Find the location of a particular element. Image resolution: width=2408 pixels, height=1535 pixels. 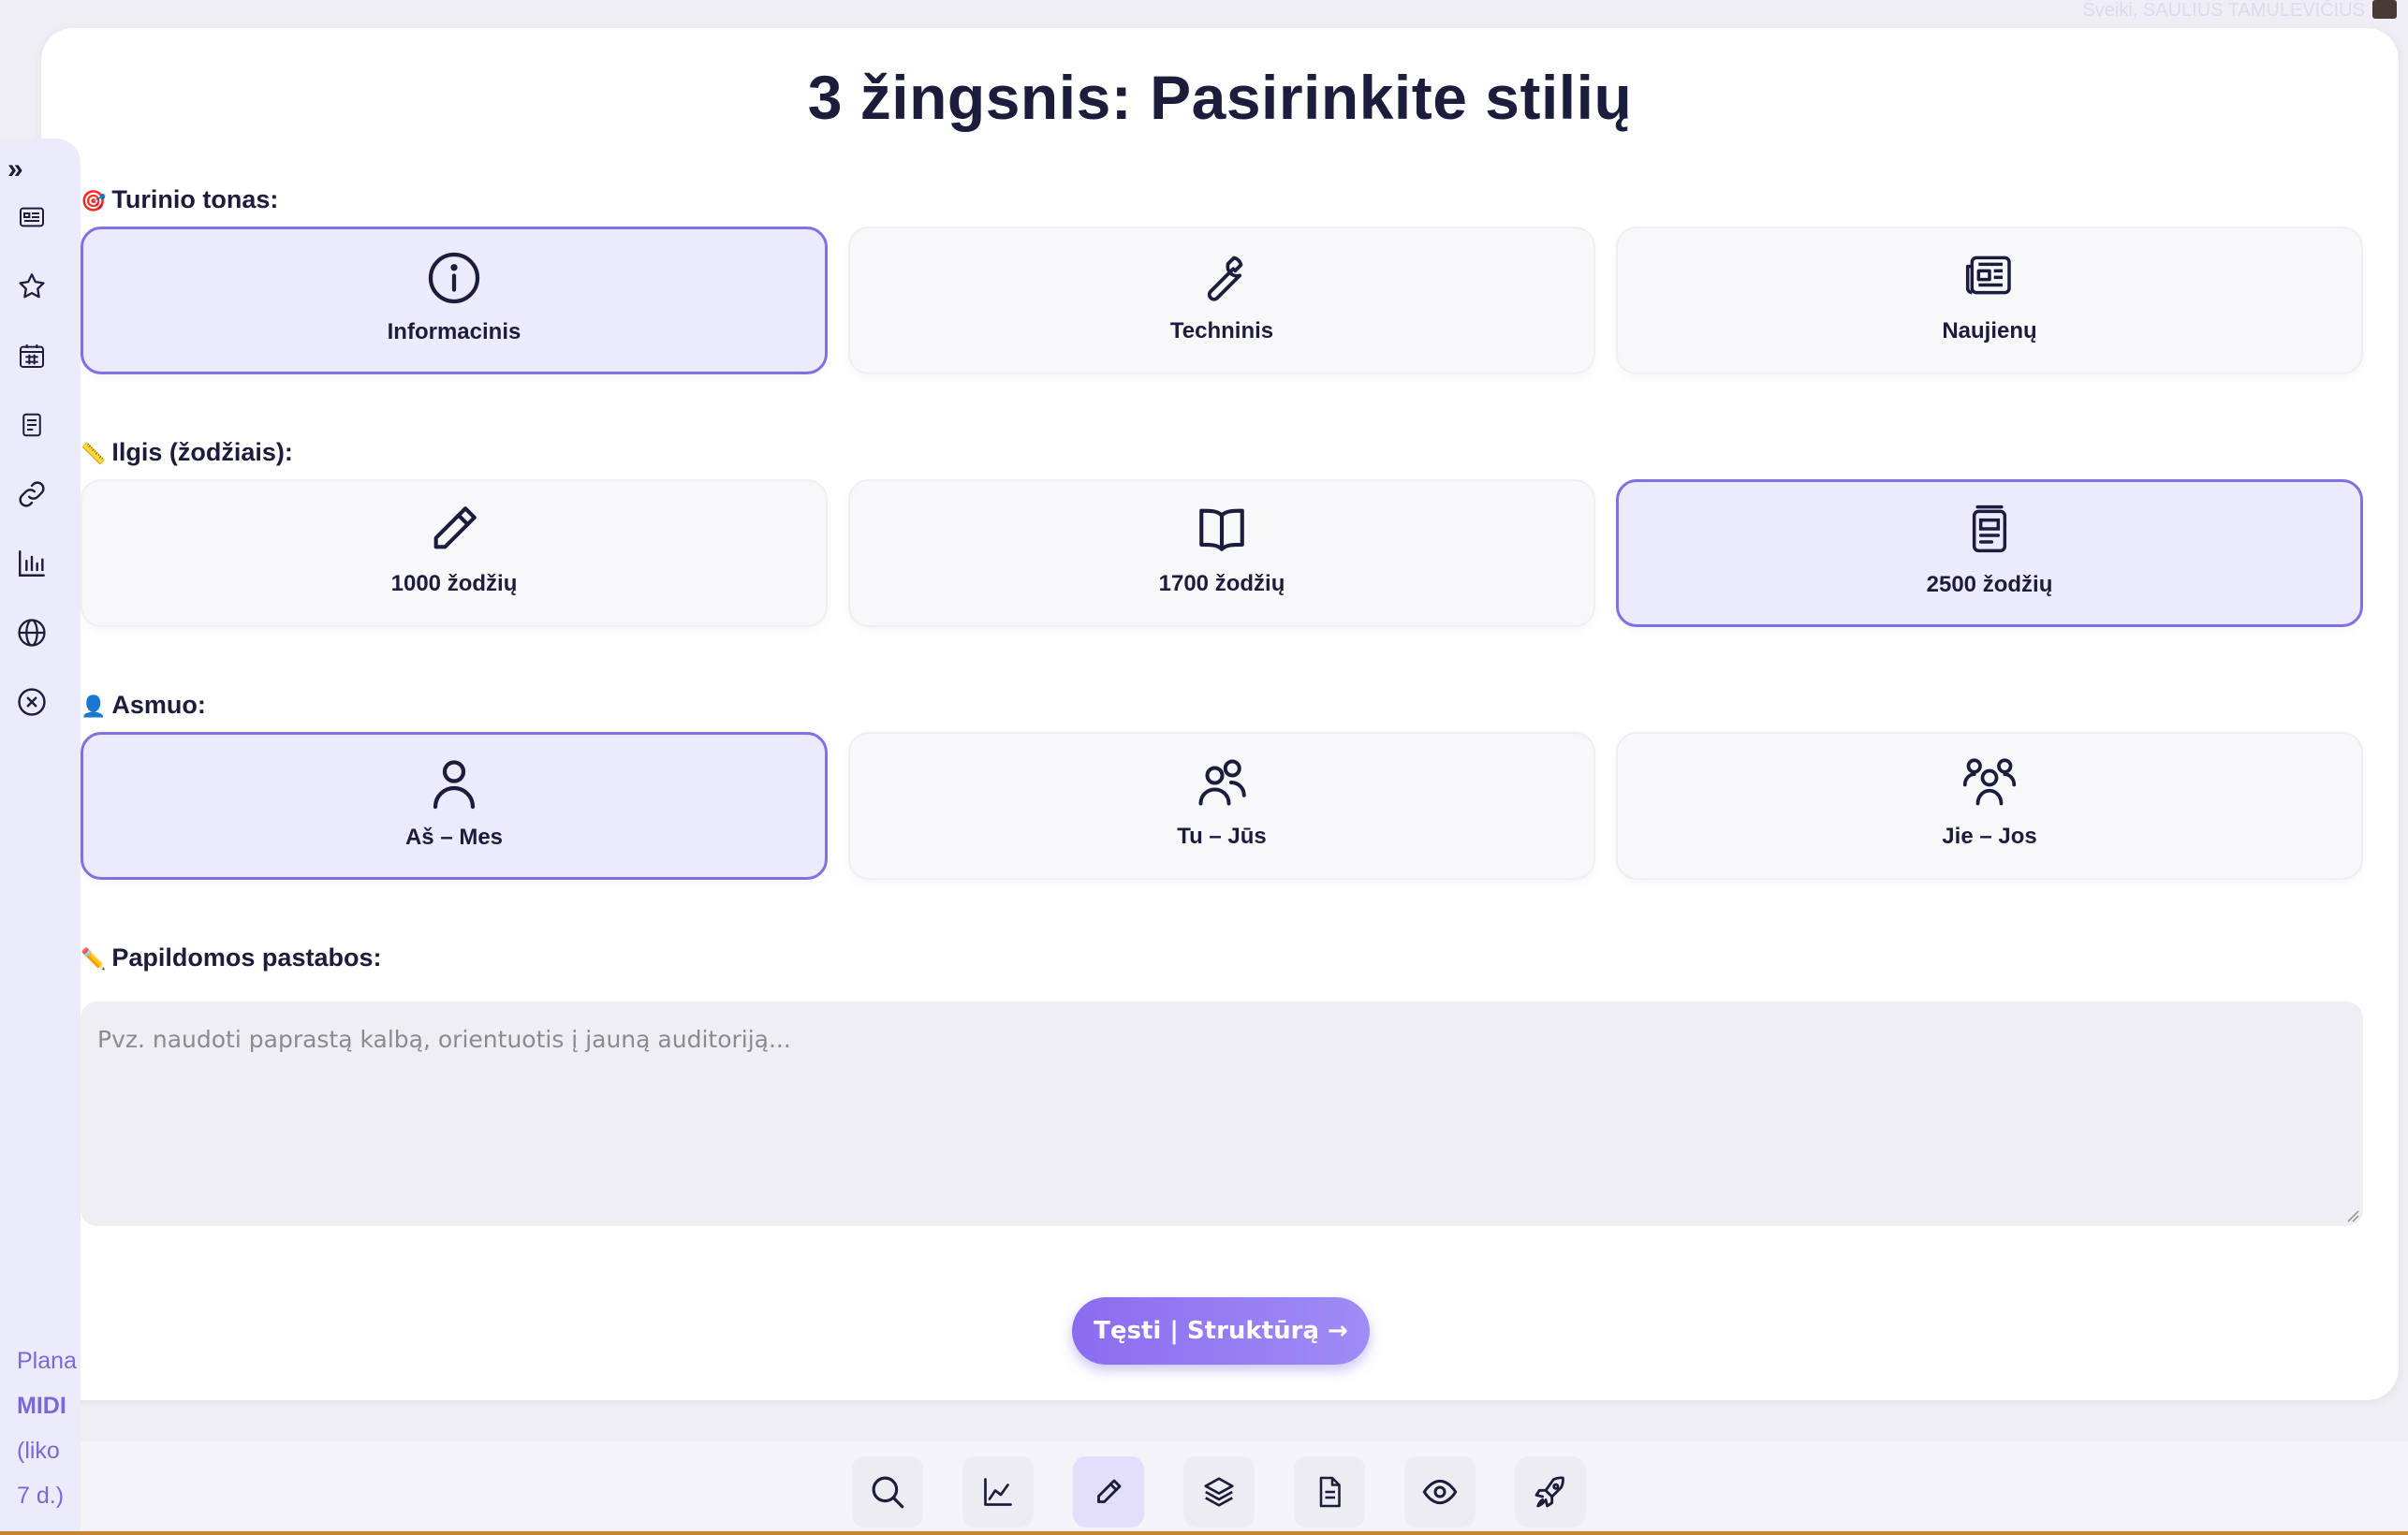

tone-section-label: 🎯 Turinio tonas: is located at coordinates (179, 200).